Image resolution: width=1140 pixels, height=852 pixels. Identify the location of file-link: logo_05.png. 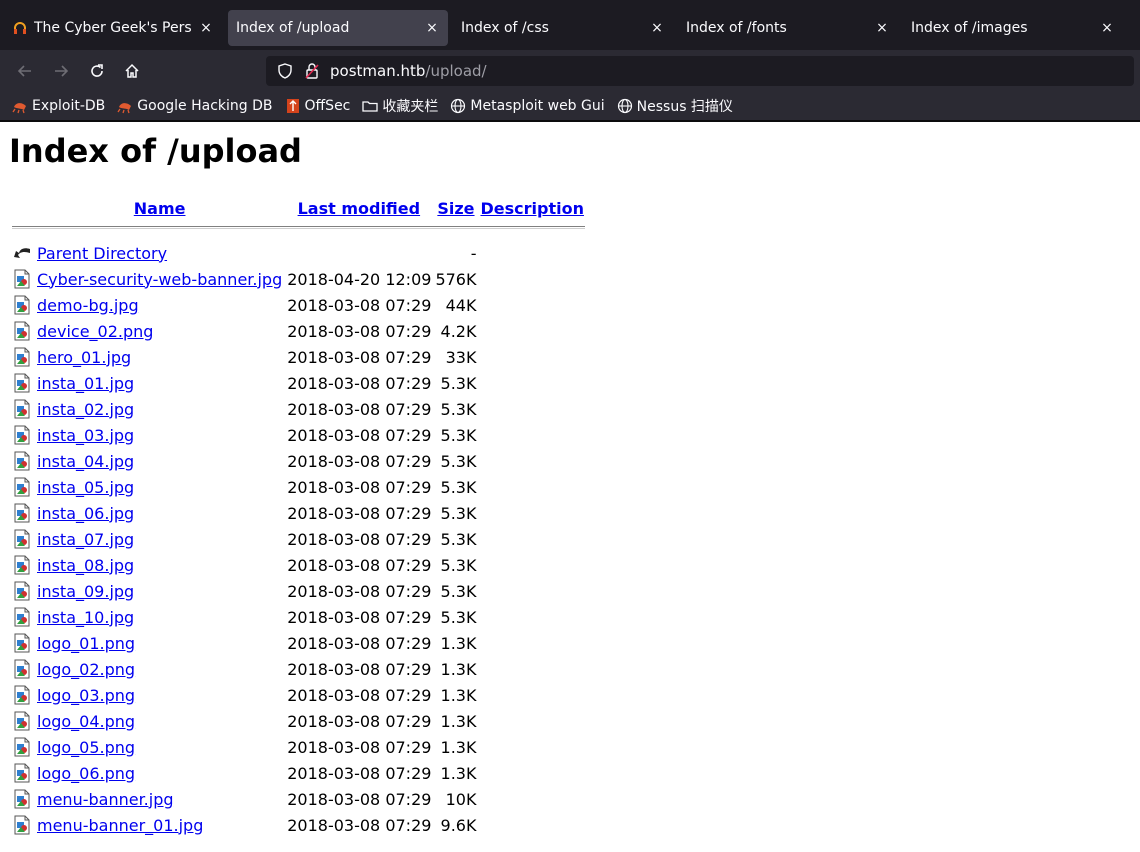
(86, 747).